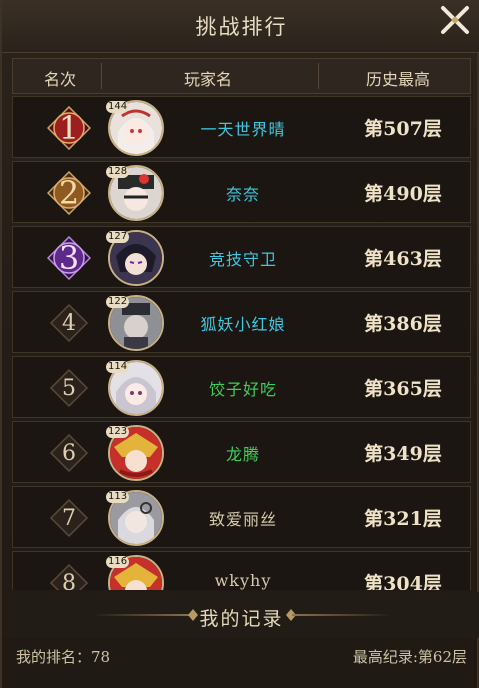 The height and width of the screenshot is (688, 479). What do you see at coordinates (118, 367) in the screenshot?
I see `player-level: 114` at bounding box center [118, 367].